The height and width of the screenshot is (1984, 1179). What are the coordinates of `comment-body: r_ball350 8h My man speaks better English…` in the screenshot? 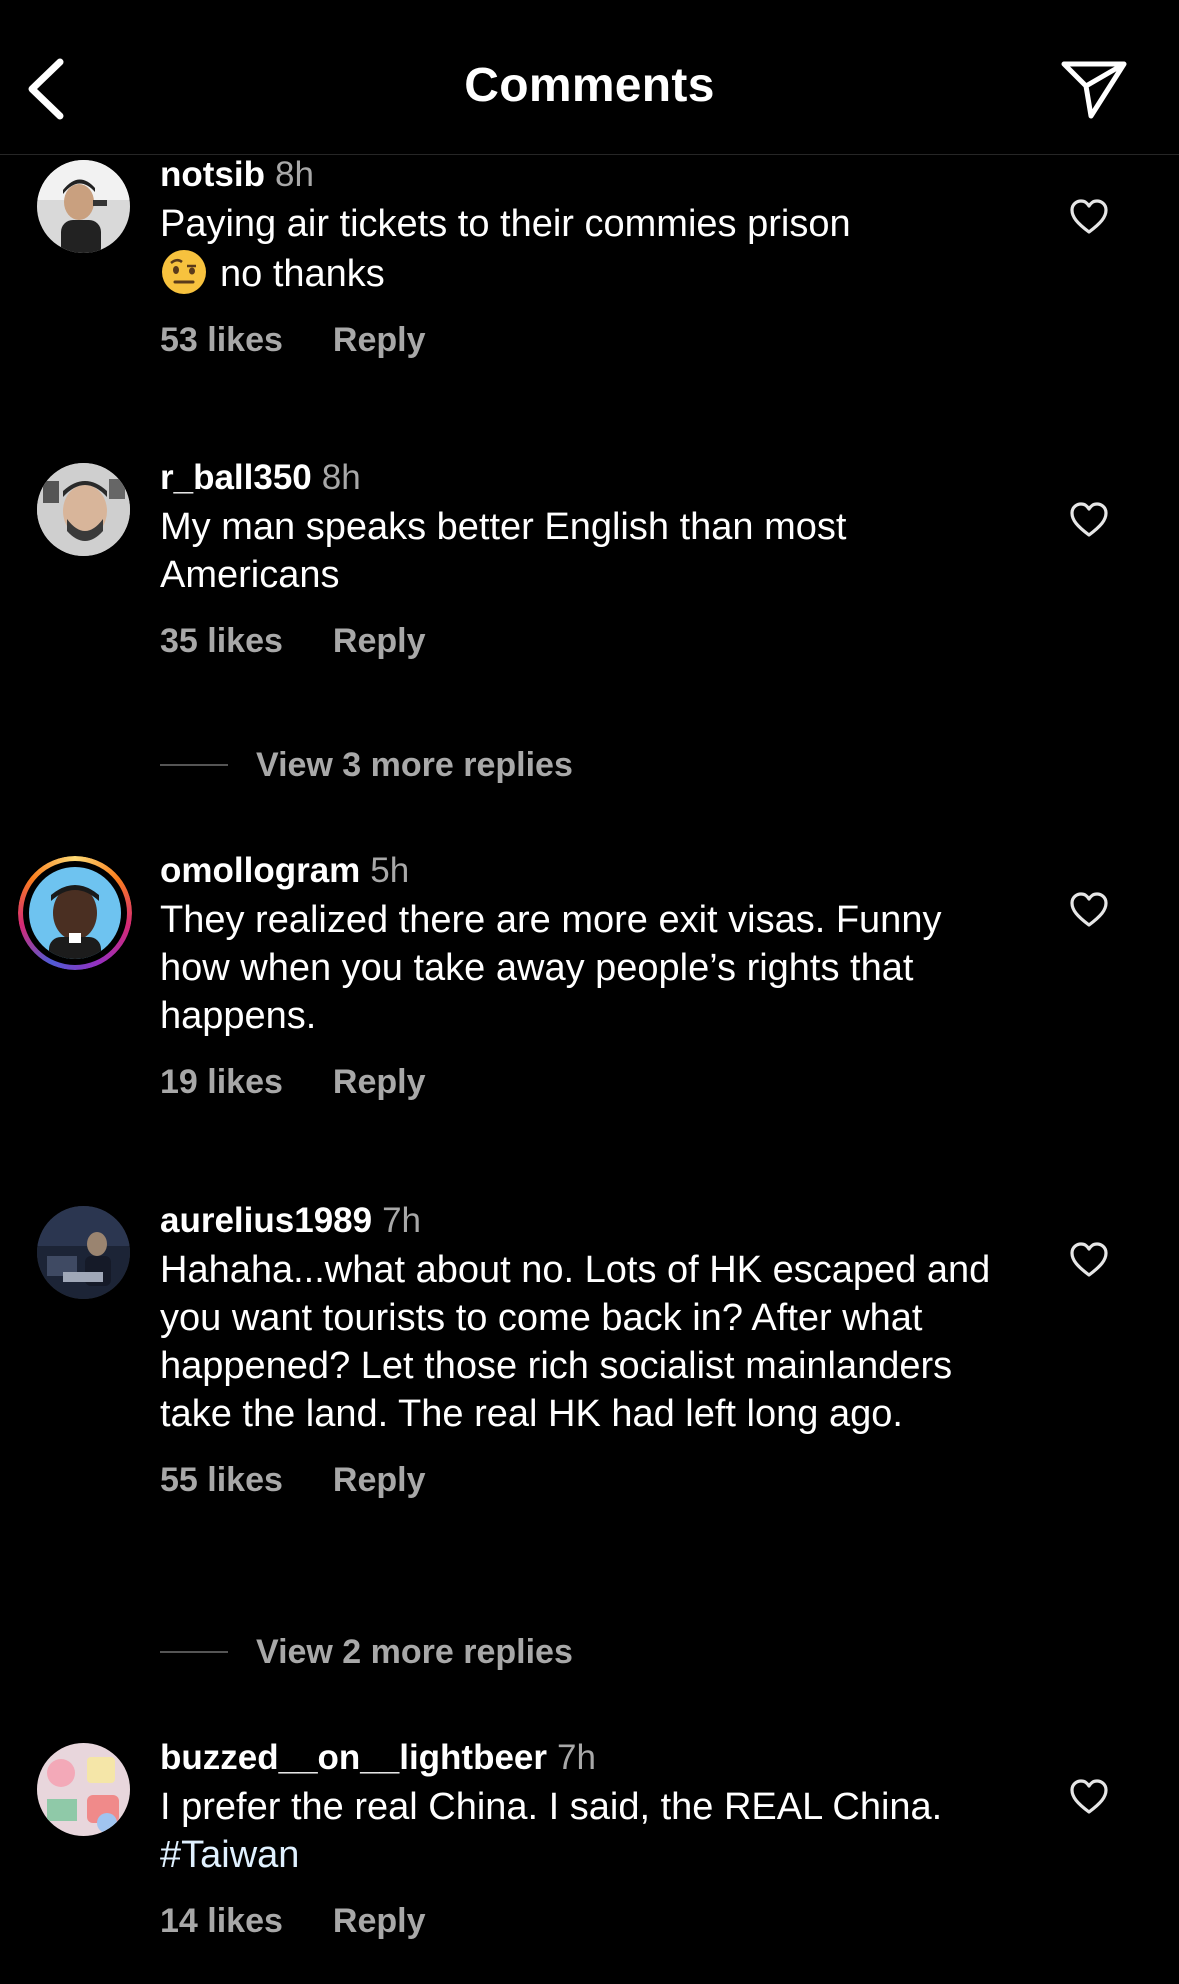 It's located at (590, 559).